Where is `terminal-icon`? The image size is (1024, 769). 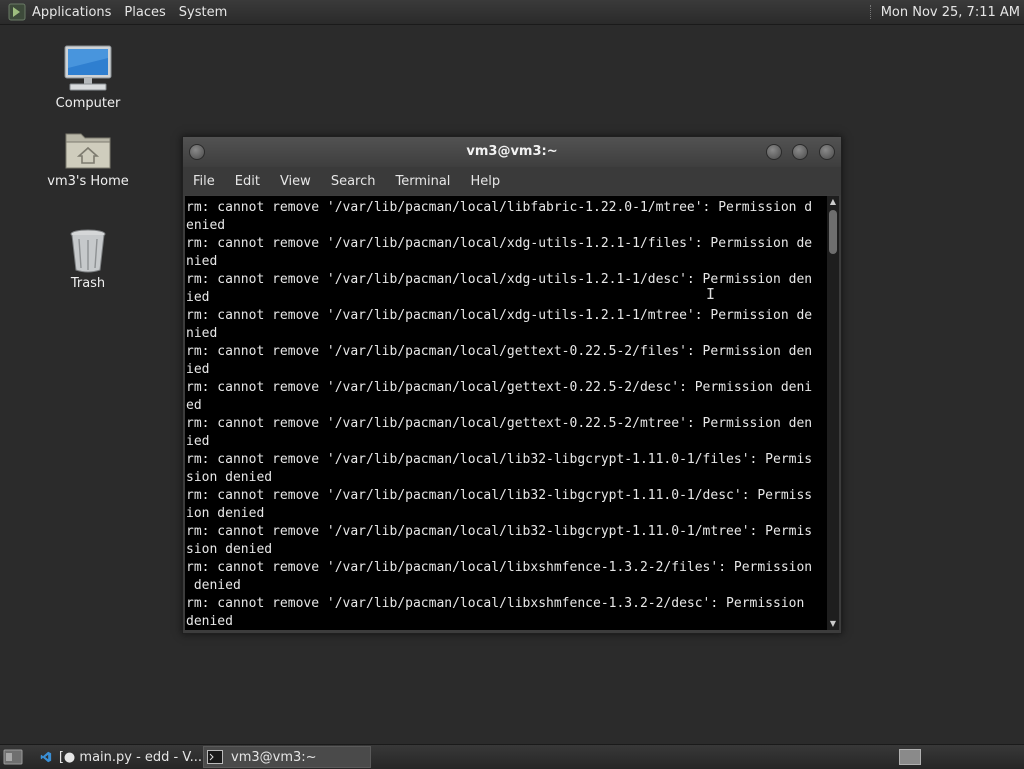
terminal-icon is located at coordinates (215, 757).